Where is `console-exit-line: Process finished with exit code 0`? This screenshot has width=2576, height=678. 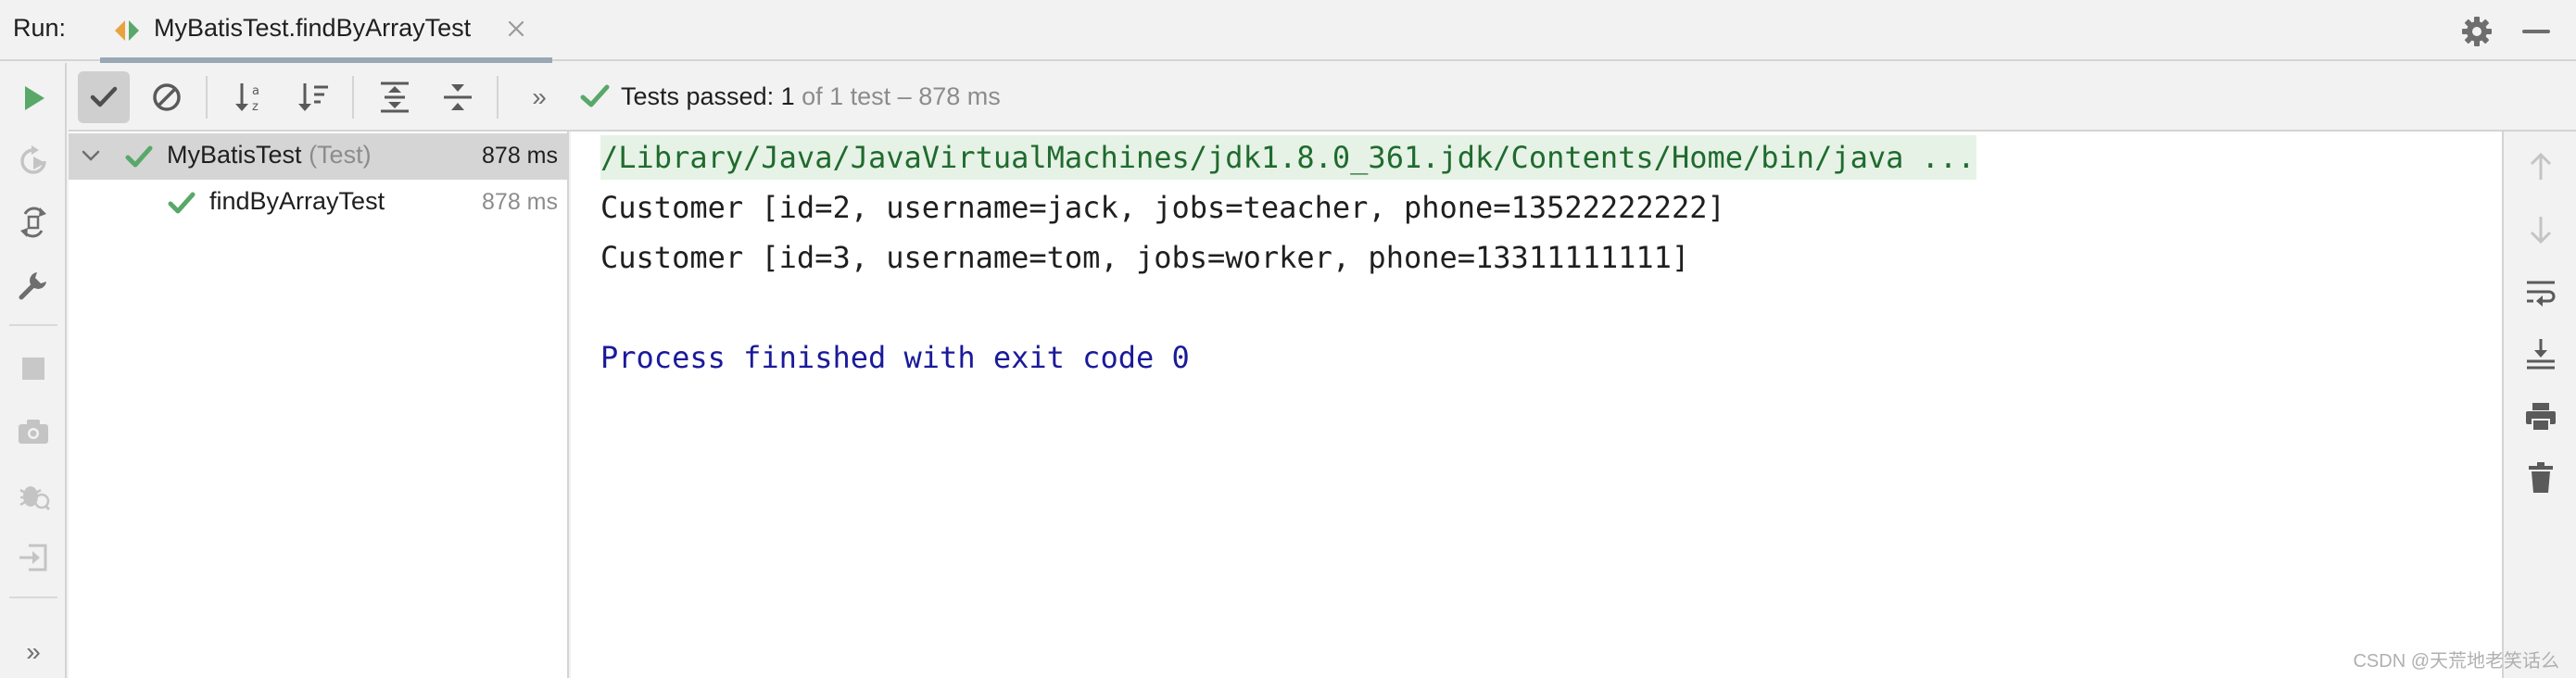 console-exit-line: Process finished with exit code 0 is located at coordinates (895, 357).